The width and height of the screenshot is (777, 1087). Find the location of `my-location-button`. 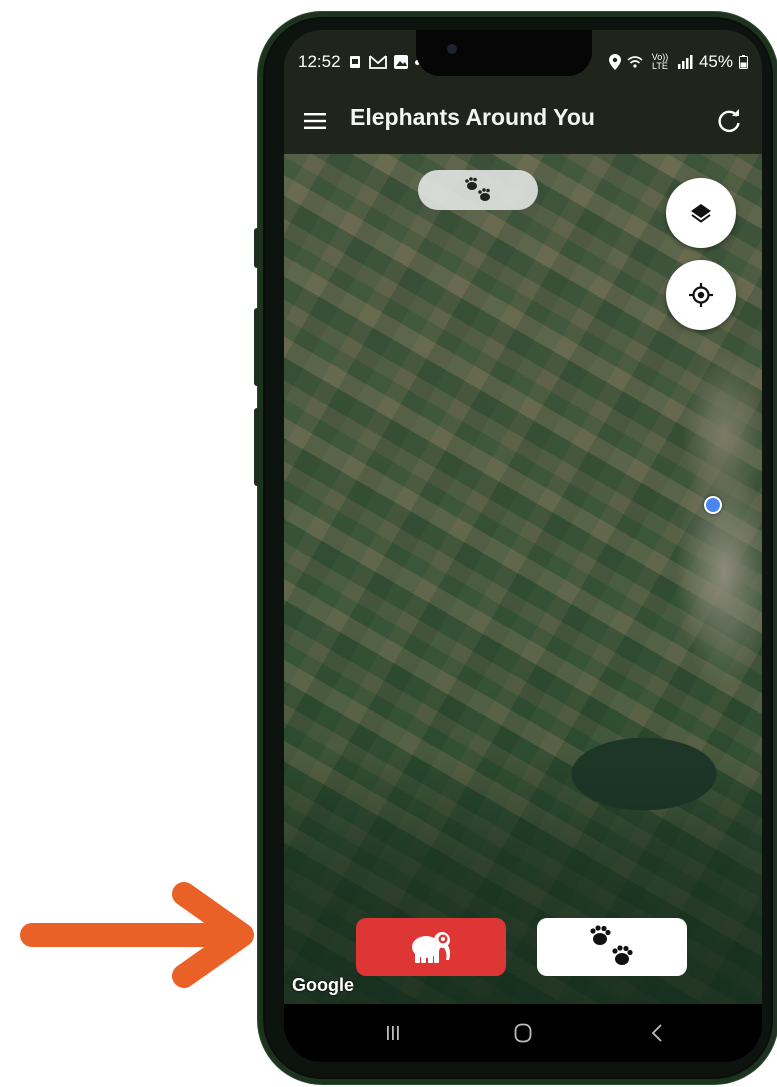

my-location-button is located at coordinates (701, 295).